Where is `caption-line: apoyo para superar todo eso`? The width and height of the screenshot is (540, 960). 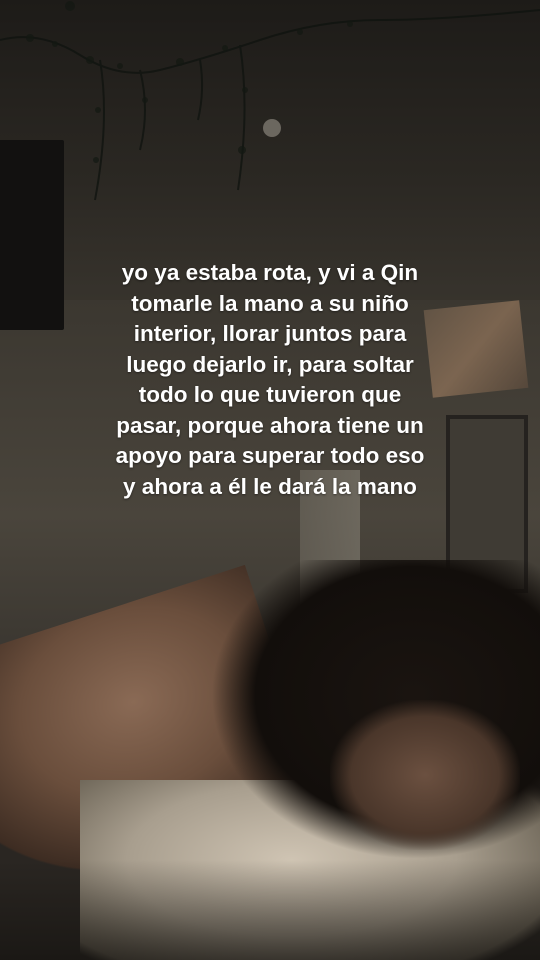 caption-line: apoyo para superar todo eso is located at coordinates (270, 455).